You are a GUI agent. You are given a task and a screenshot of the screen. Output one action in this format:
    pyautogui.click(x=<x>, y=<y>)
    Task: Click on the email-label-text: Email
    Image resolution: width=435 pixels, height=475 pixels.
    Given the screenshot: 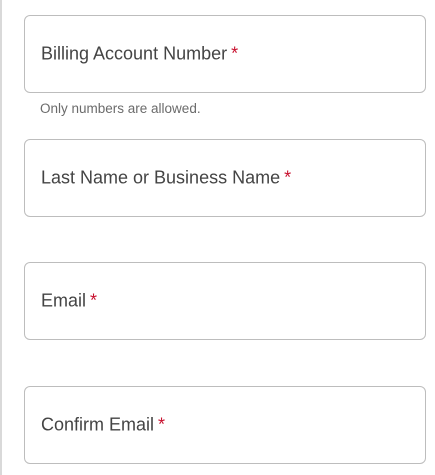 What is the action you would take?
    pyautogui.click(x=64, y=300)
    